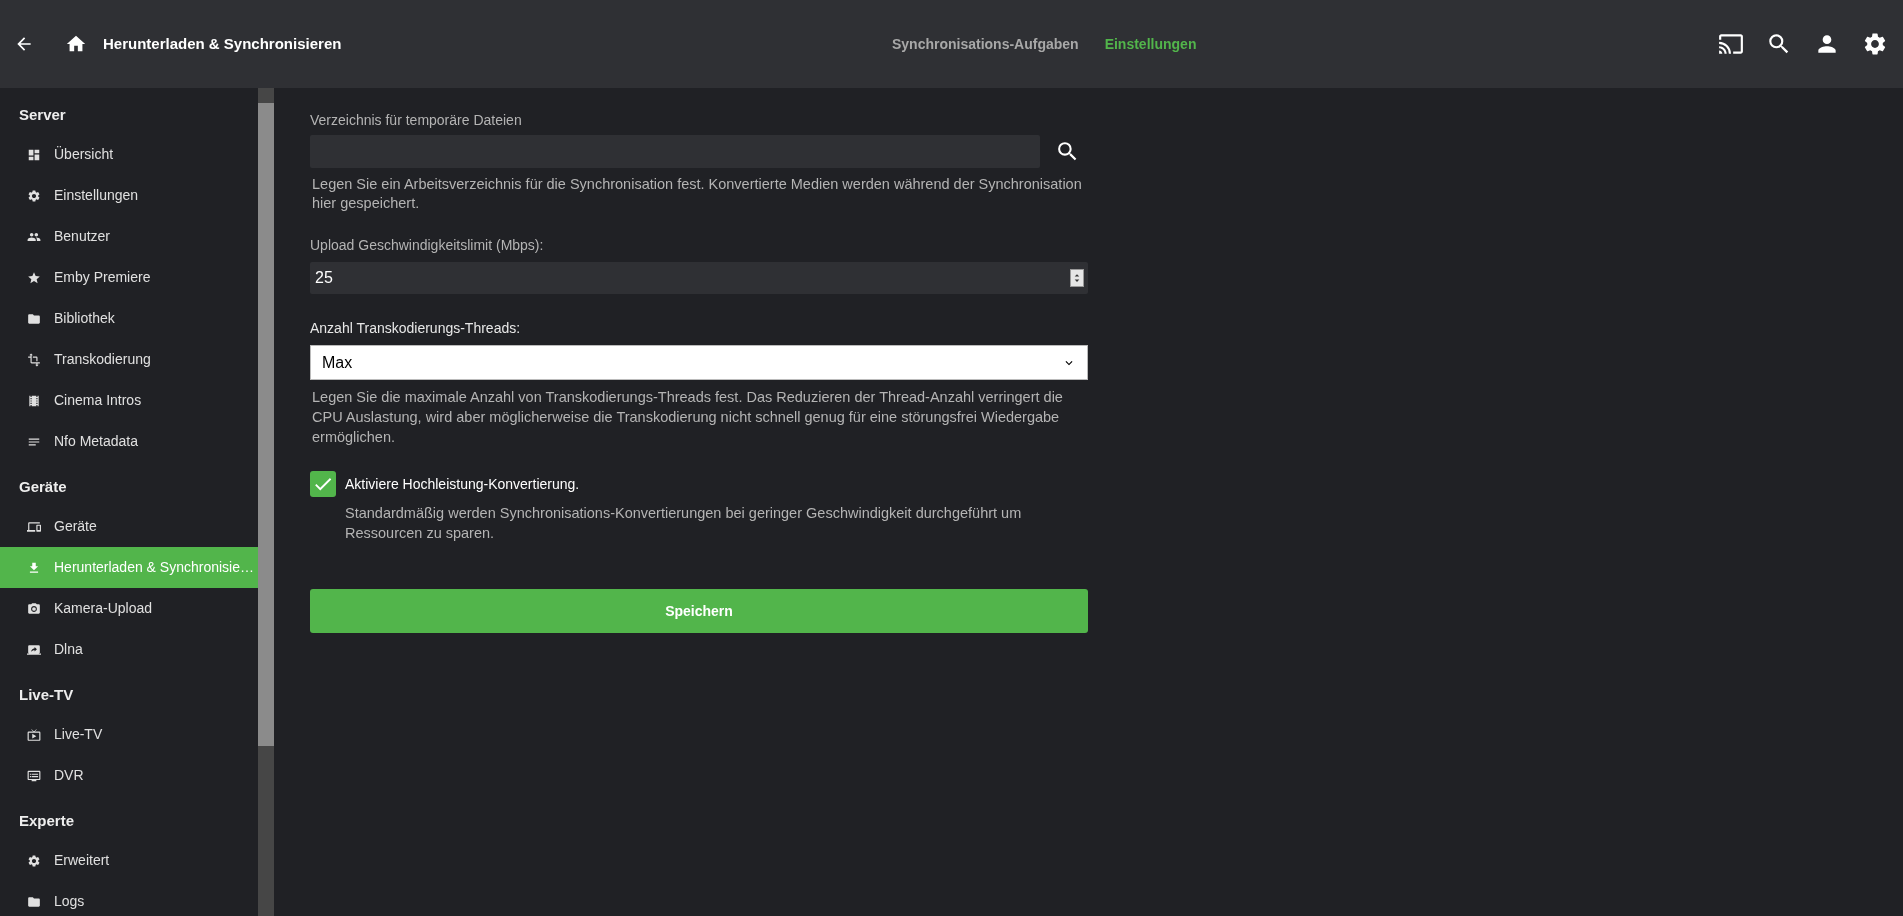 The image size is (1903, 916). What do you see at coordinates (129, 898) in the screenshot?
I see `sidebar-item: Logs` at bounding box center [129, 898].